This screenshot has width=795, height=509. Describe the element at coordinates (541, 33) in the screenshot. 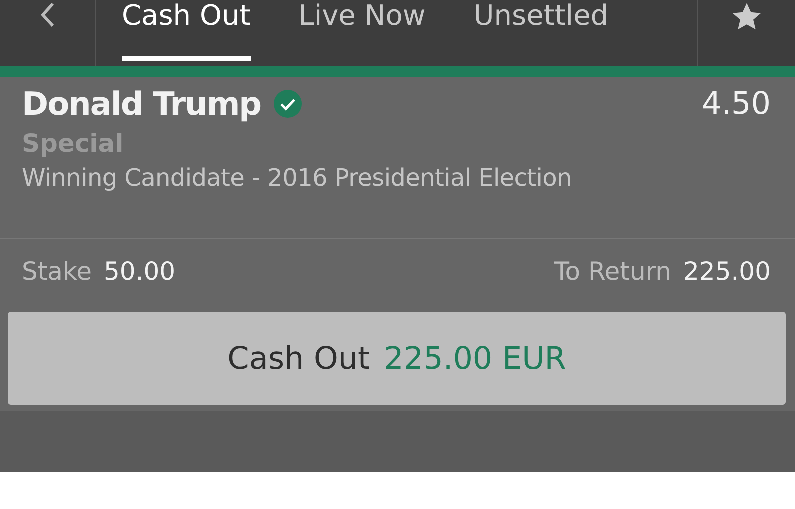

I see `tab: Unsettled` at that location.